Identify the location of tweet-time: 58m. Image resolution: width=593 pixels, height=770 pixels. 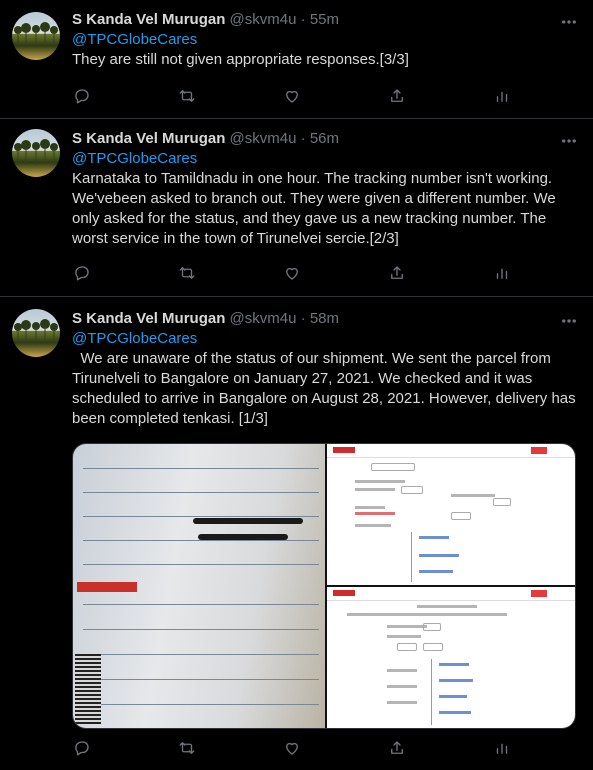
(324, 318).